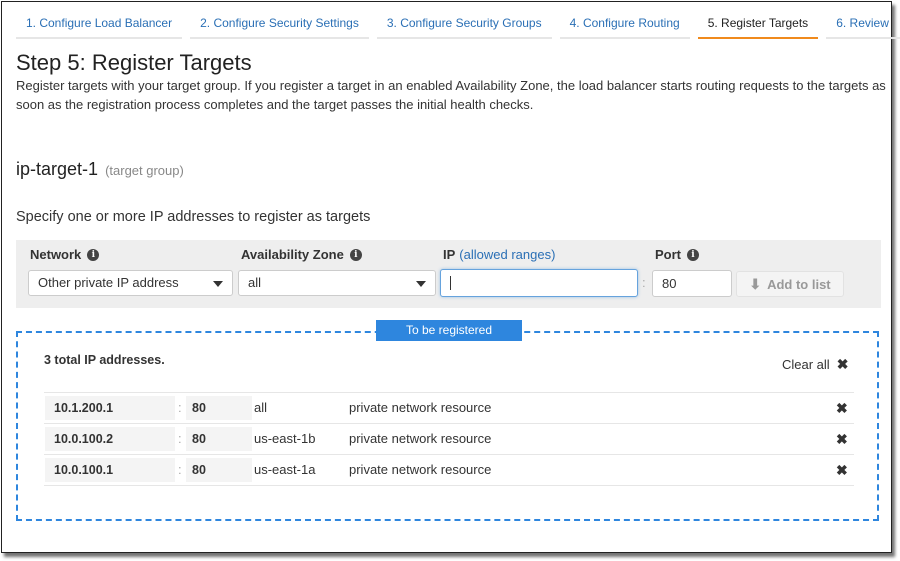  What do you see at coordinates (624, 24) in the screenshot?
I see `tab-configure-routing: 4. Configure Routing` at bounding box center [624, 24].